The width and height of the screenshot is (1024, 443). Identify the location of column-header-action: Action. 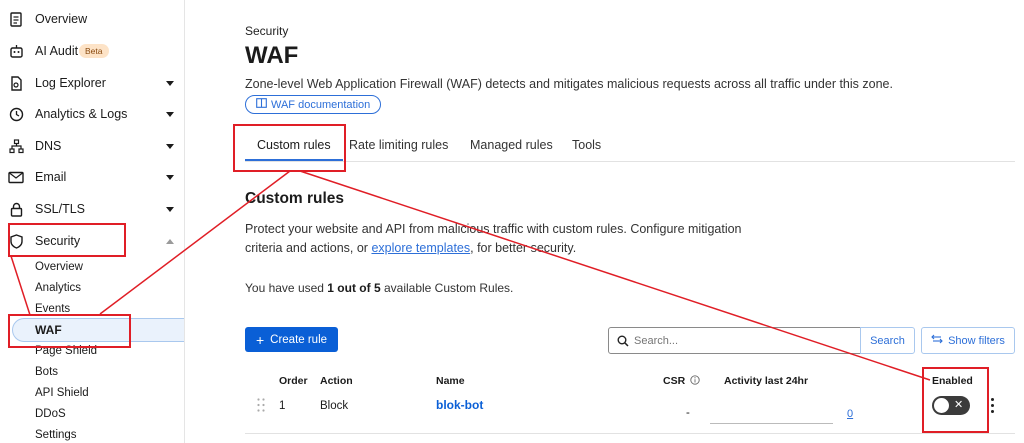
(336, 381).